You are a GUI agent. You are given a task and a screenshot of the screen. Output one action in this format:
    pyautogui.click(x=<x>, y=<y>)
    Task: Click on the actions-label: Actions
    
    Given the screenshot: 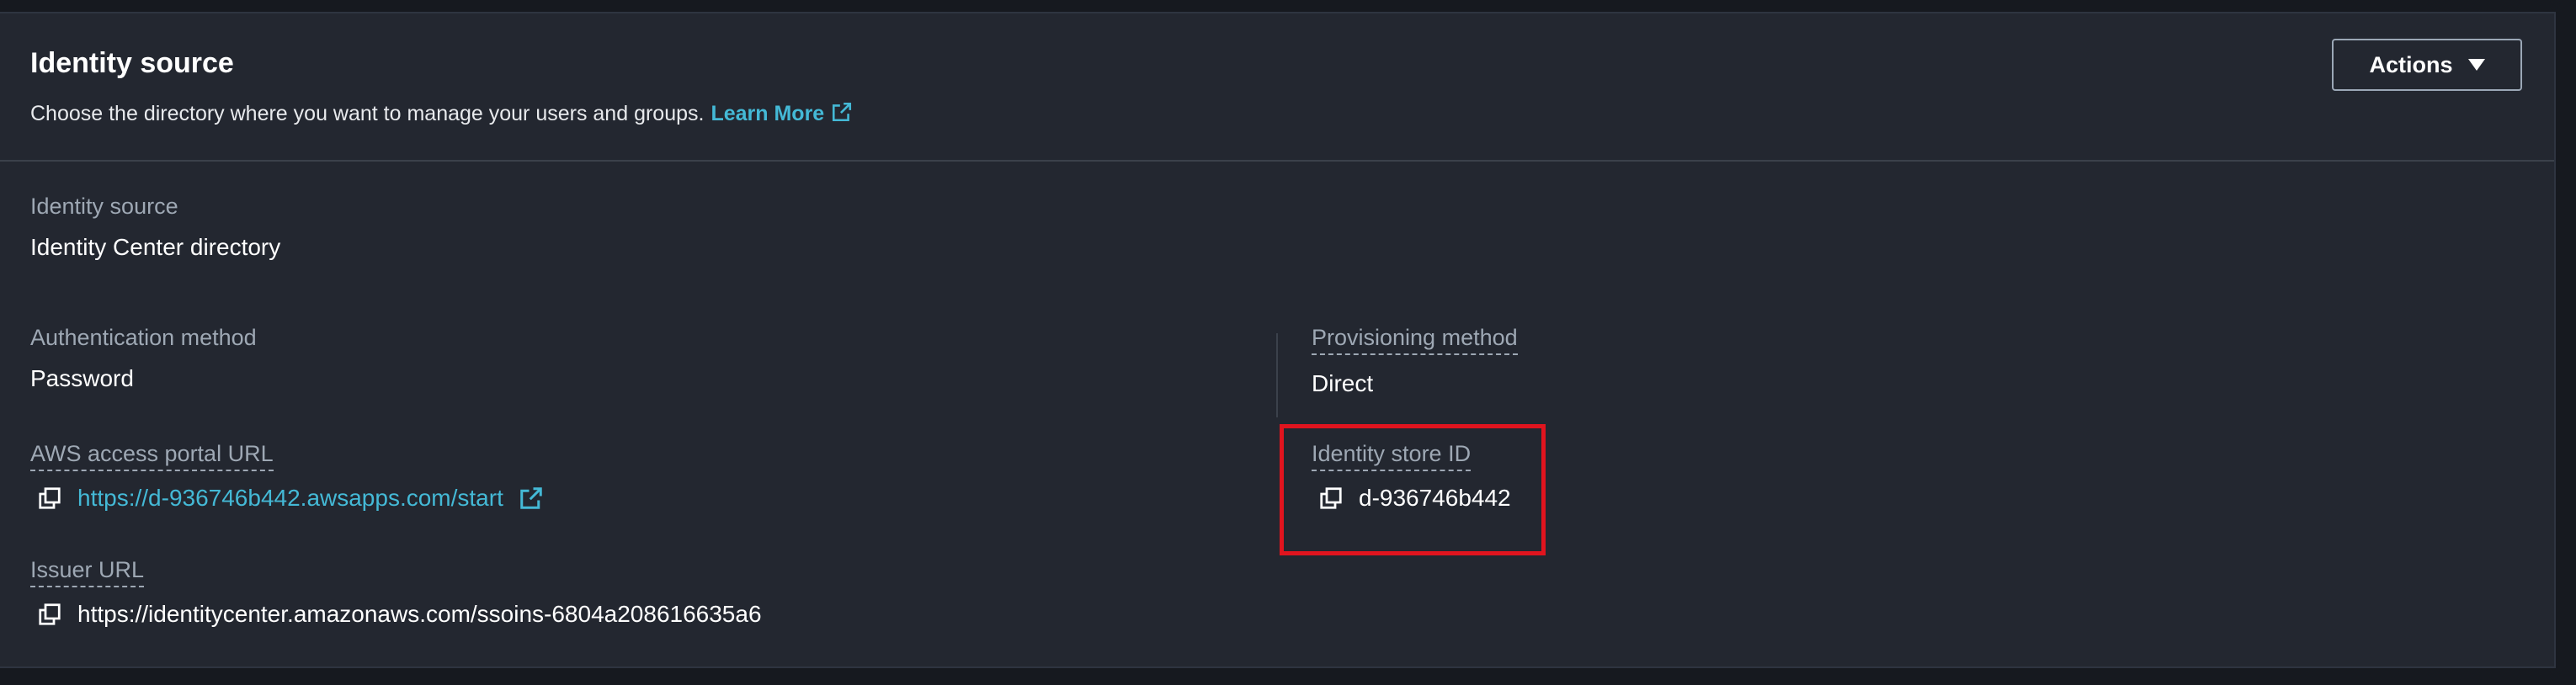 What is the action you would take?
    pyautogui.click(x=2411, y=64)
    